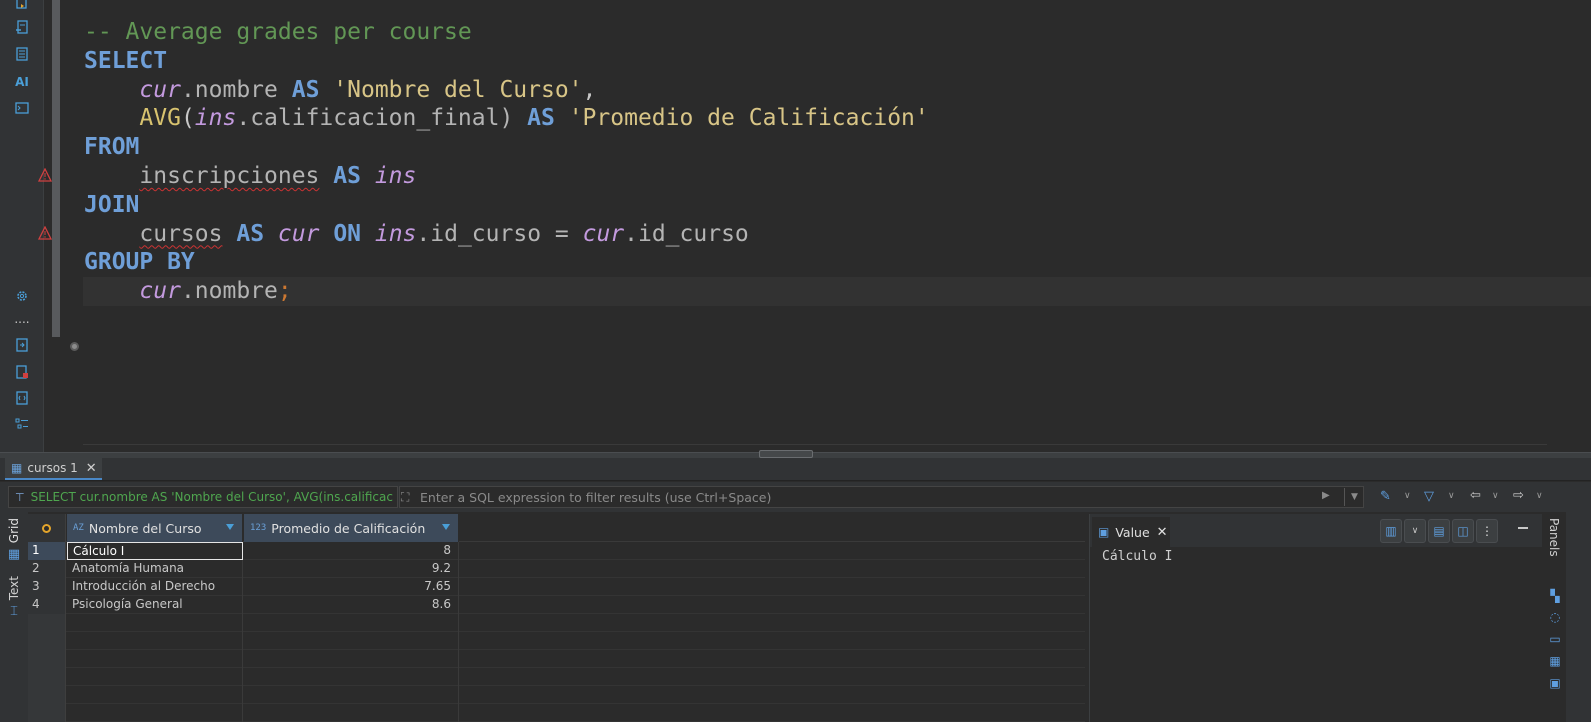 This screenshot has width=1591, height=722. Describe the element at coordinates (47, 551) in the screenshot. I see `row-number: 1` at that location.